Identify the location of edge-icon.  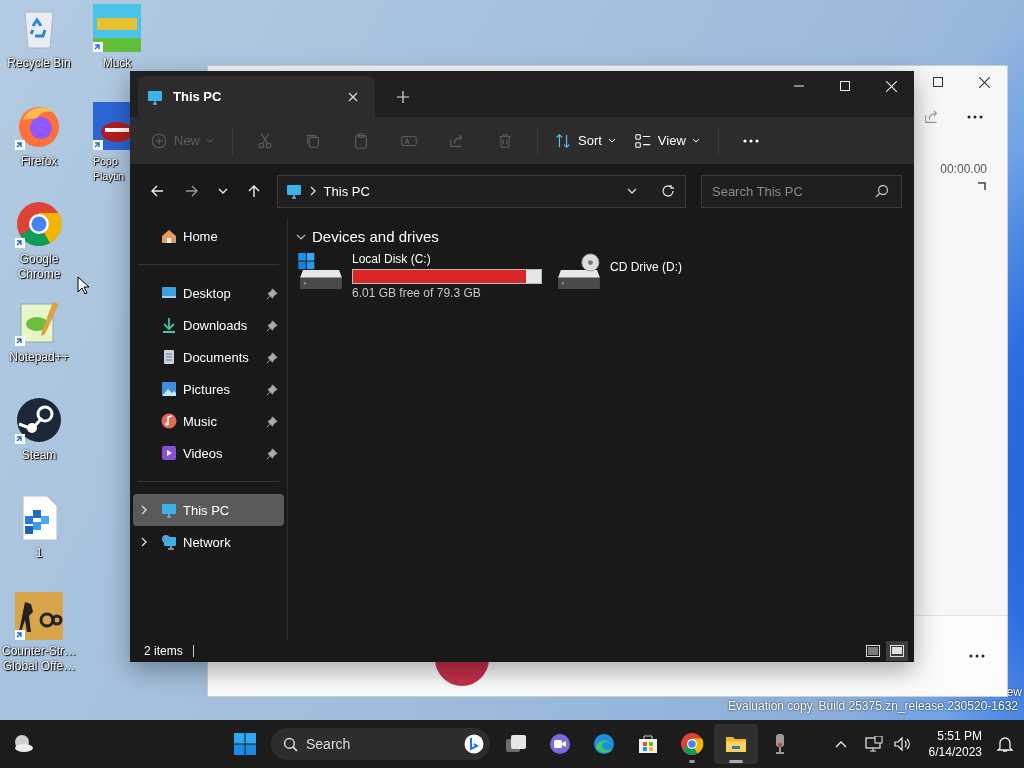
(604, 744).